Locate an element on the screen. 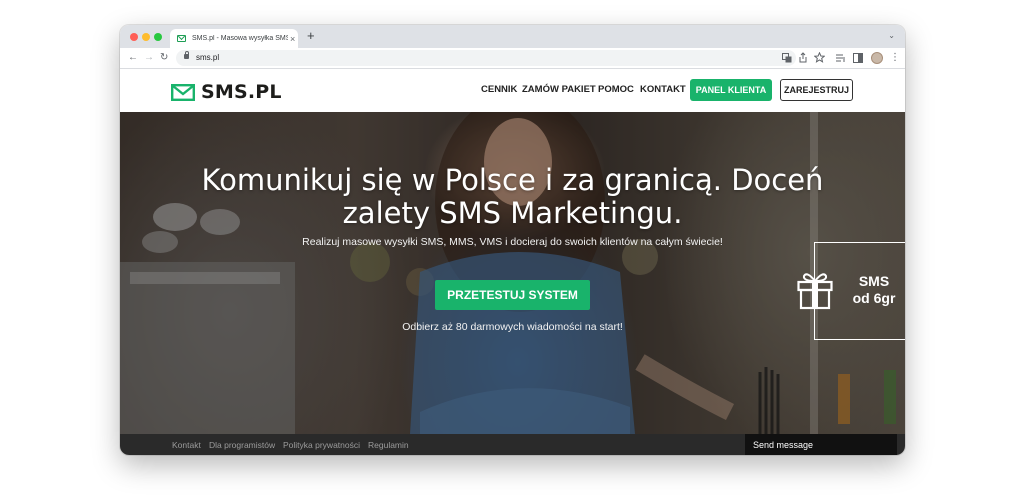 The height and width of the screenshot is (500, 1024). tab-close-icon: × is located at coordinates (292, 39).